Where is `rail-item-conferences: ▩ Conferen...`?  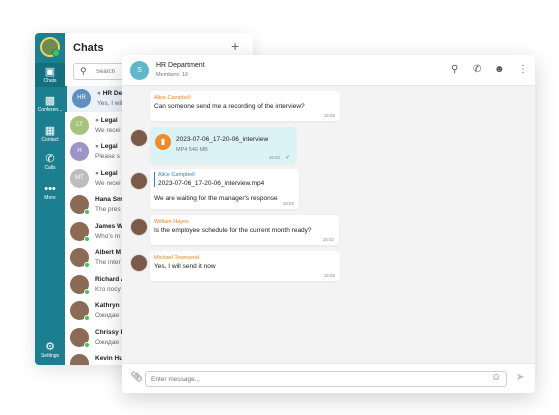
rail-item-conferences: ▩ Conferen... is located at coordinates (50, 107).